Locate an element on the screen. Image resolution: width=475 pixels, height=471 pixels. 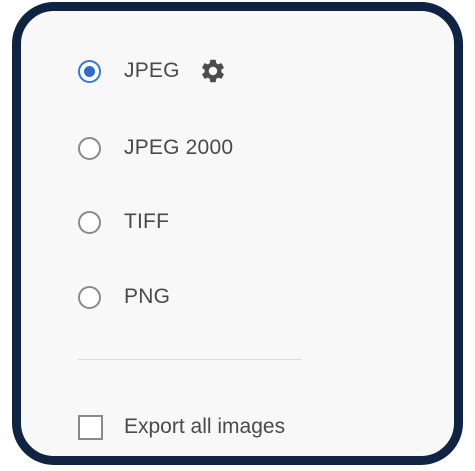
export-all-images-option: Export all images is located at coordinates (181, 427).